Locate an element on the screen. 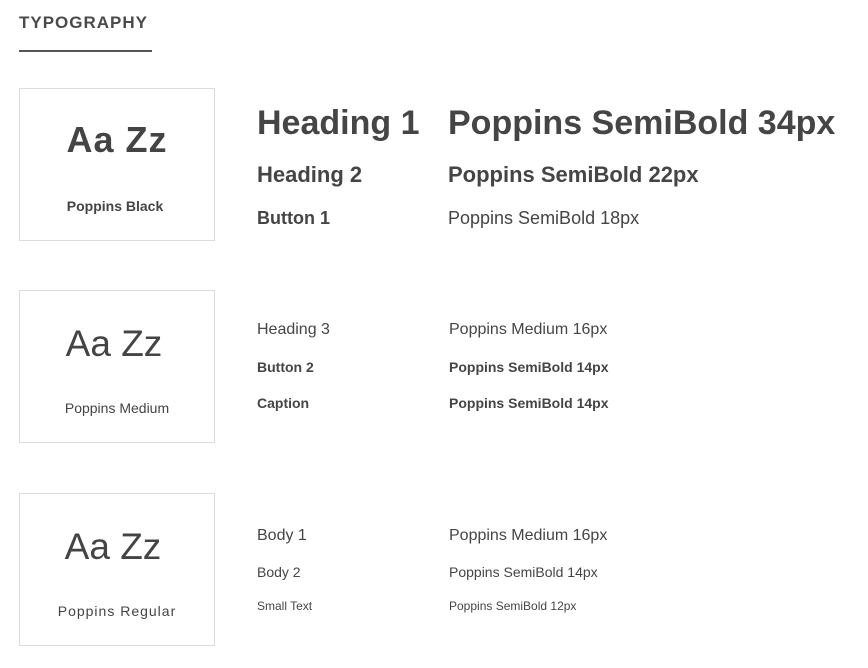 Image resolution: width=868 pixels, height=668 pixels. style-label-heading-3: Heading 3 is located at coordinates (293, 329).